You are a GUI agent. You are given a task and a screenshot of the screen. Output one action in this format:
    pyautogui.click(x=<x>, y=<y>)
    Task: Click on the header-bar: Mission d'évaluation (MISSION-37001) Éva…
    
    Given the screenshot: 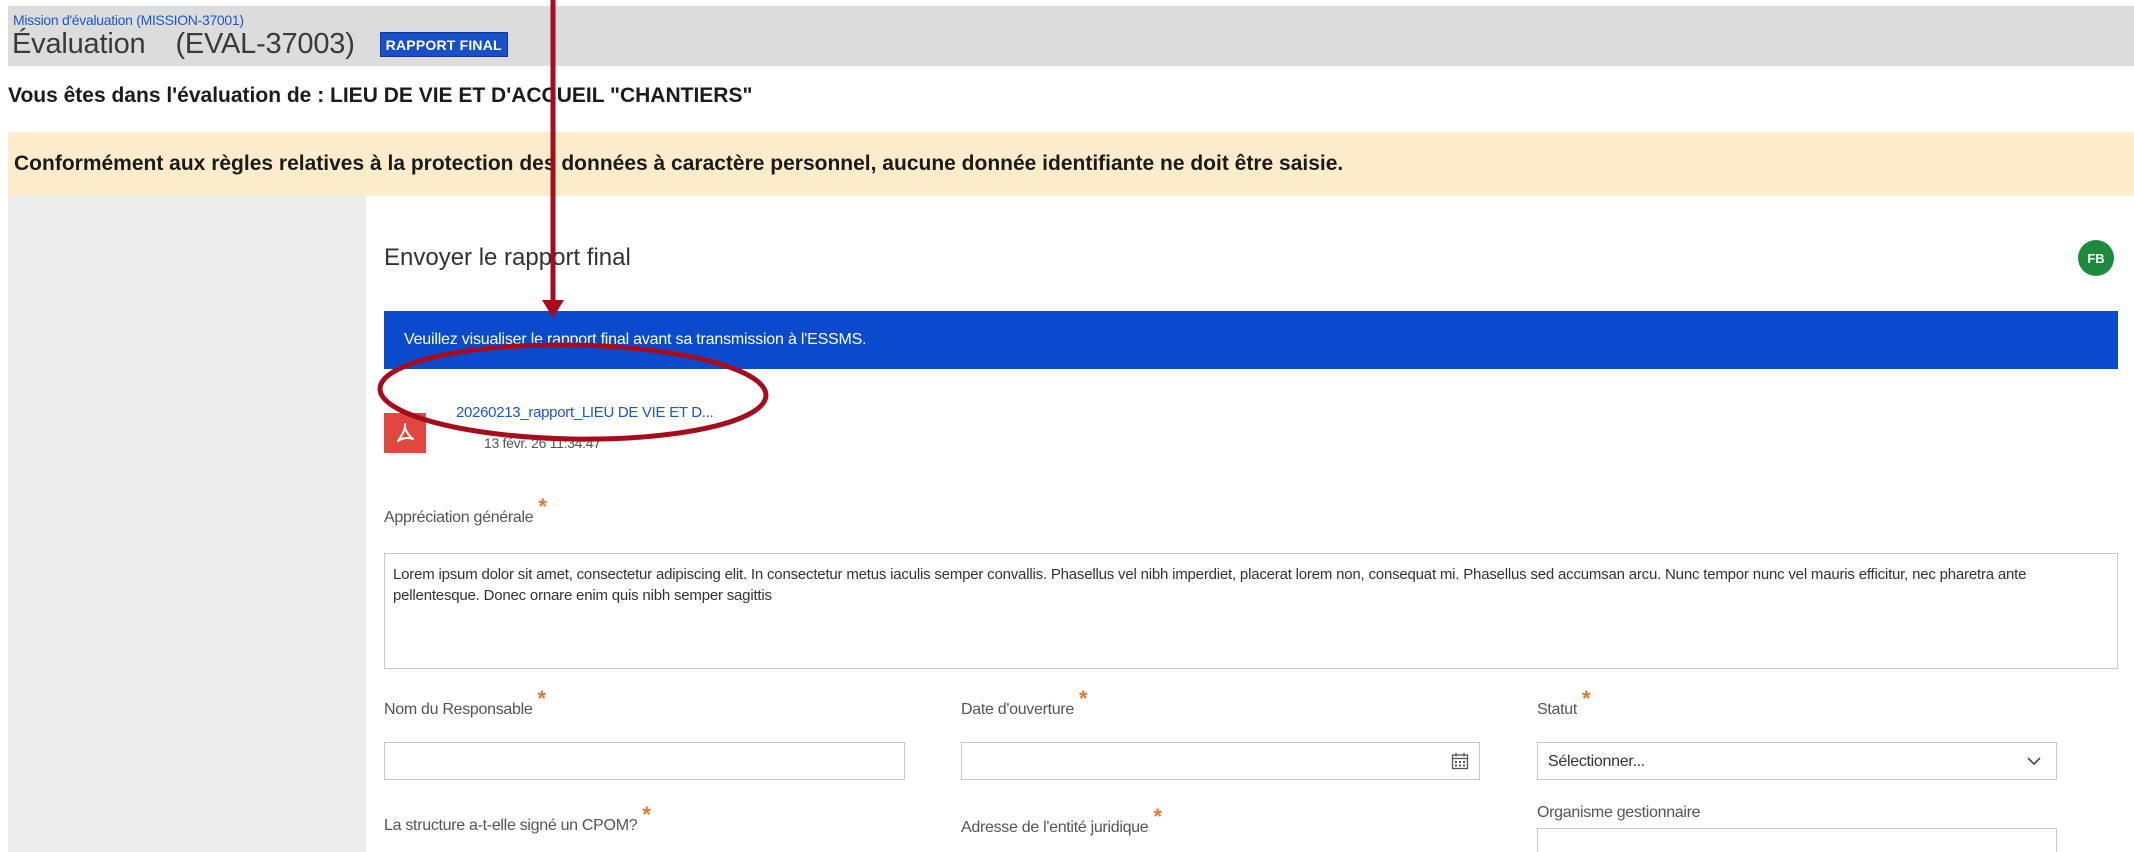 What is the action you would take?
    pyautogui.click(x=1071, y=36)
    